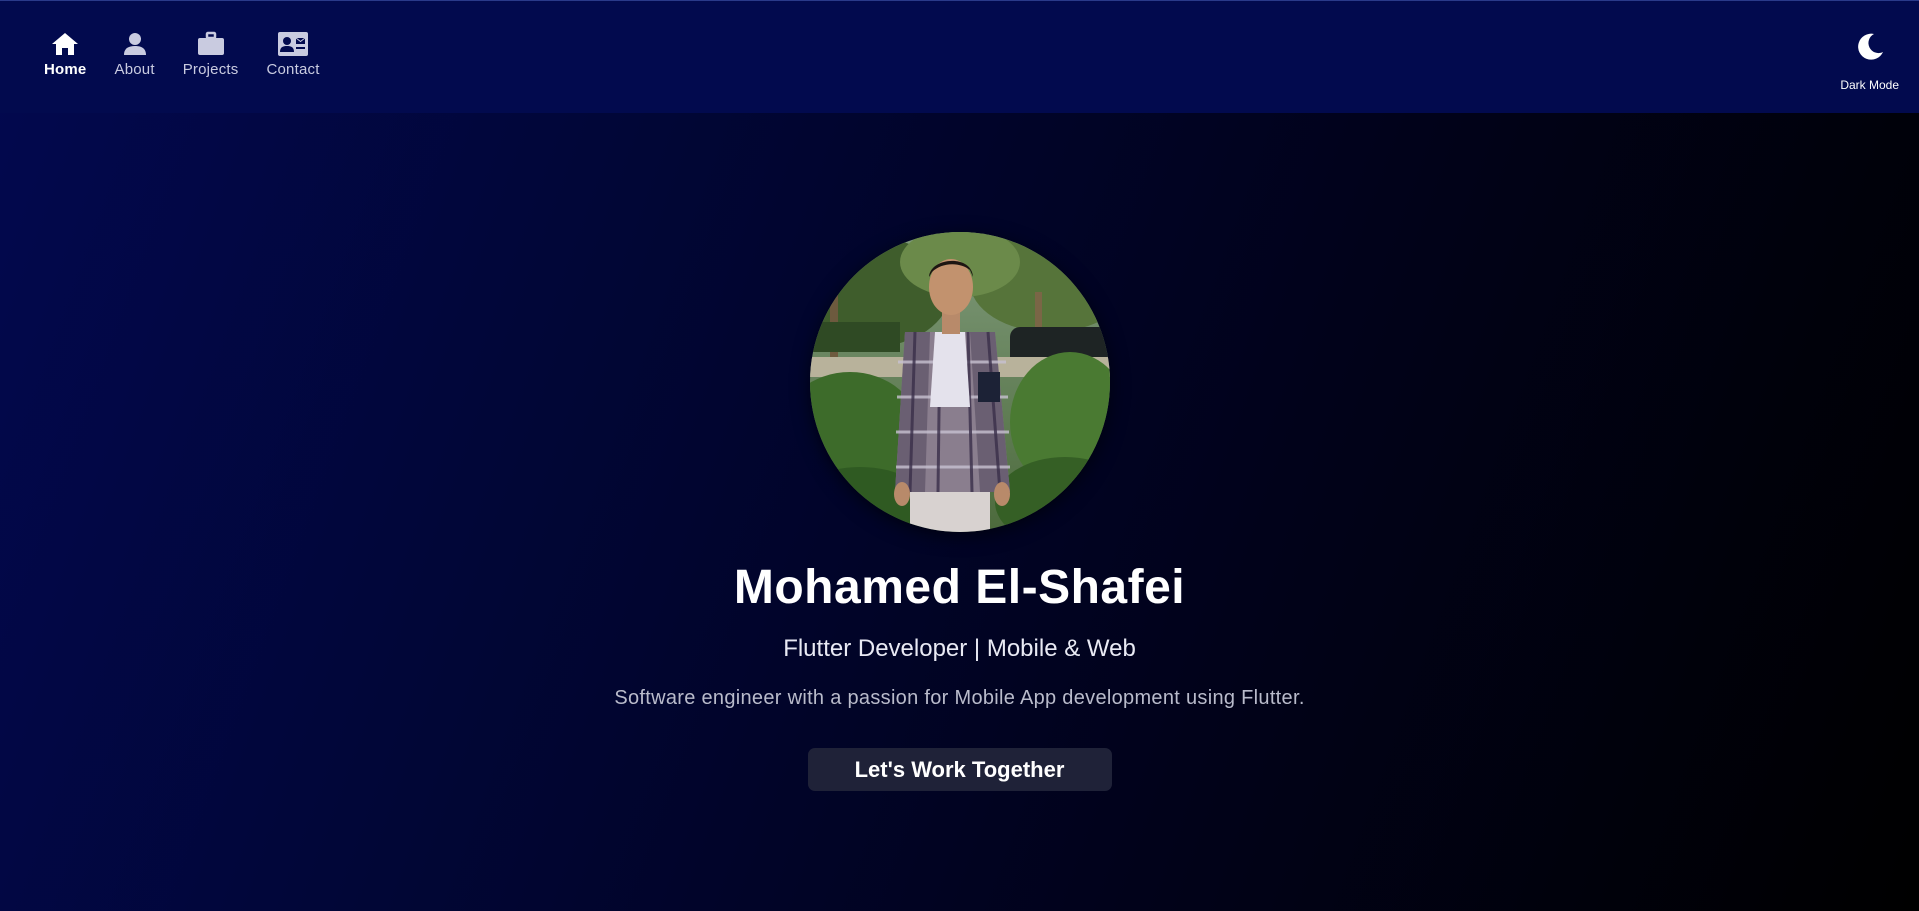 This screenshot has width=1919, height=911. What do you see at coordinates (293, 69) in the screenshot?
I see `nav-item-label: Contact` at bounding box center [293, 69].